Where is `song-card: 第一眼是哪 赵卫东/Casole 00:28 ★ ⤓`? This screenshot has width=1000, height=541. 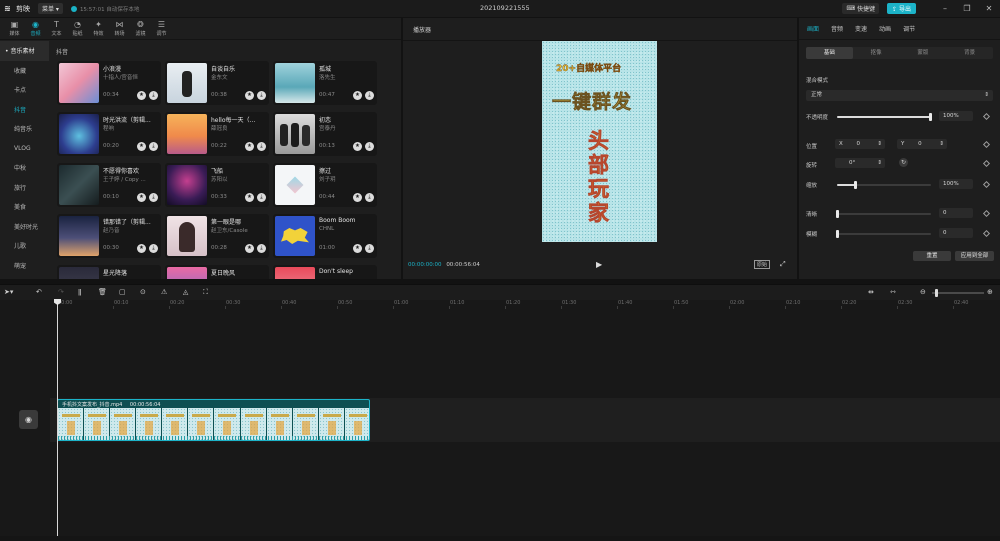
song-card: 第一眼是哪 赵卫东/Casole 00:28 ★ ⤓ is located at coordinates (217, 236).